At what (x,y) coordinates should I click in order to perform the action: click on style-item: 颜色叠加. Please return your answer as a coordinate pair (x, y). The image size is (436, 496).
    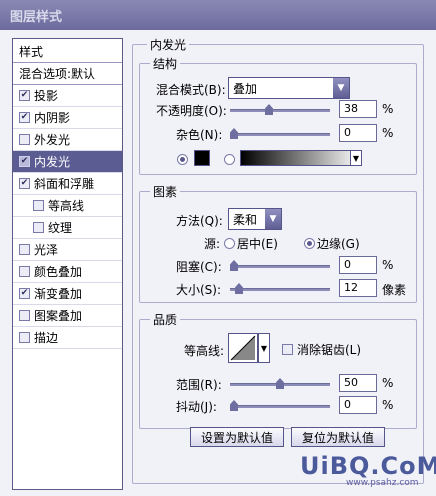
    Looking at the image, I should click on (67, 272).